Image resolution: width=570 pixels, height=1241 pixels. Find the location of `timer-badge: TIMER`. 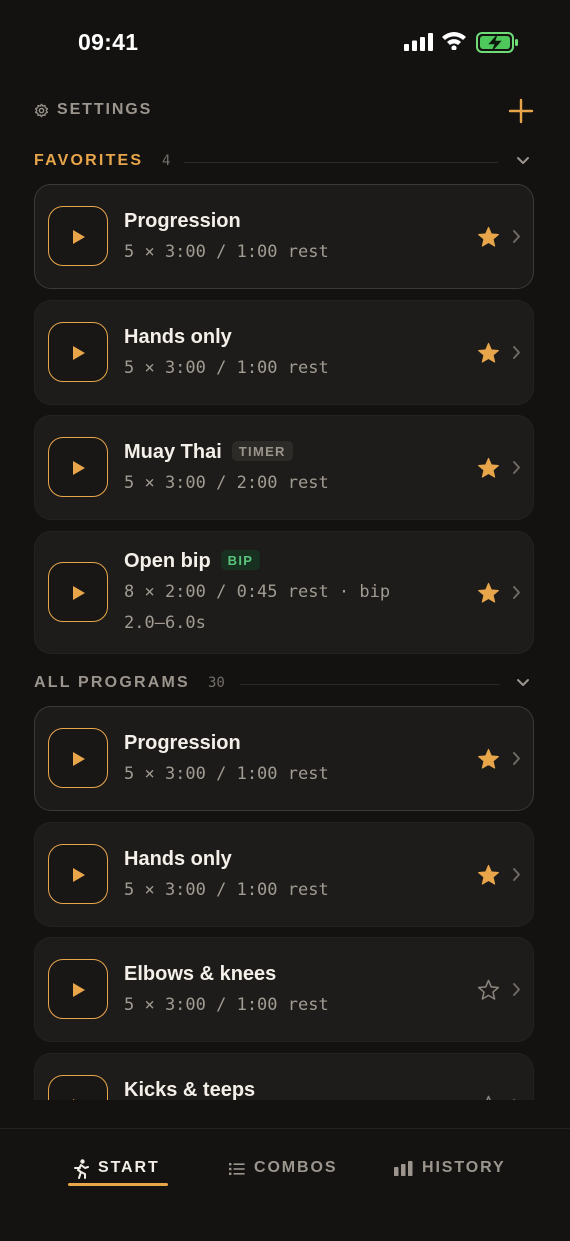

timer-badge: TIMER is located at coordinates (262, 451).